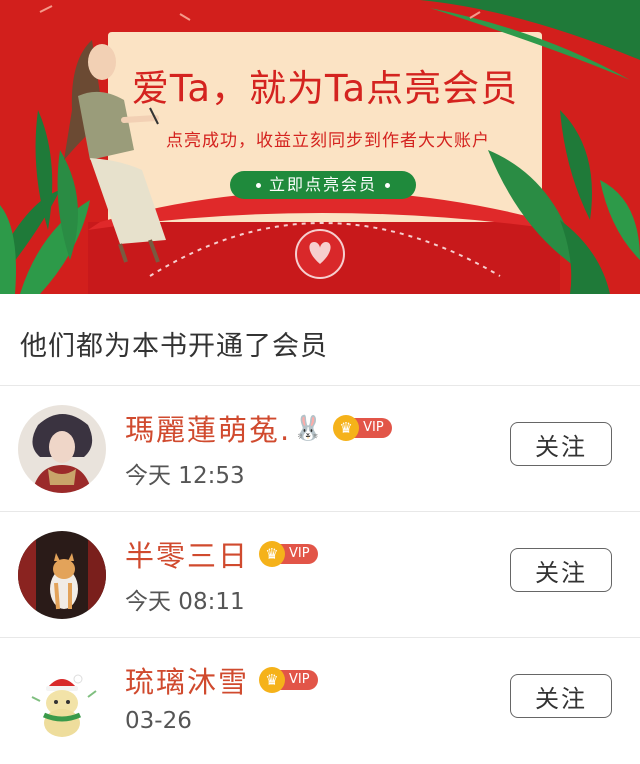 This screenshot has width=640, height=764. I want to click on member-name: 瑪麗蓮萌菟., so click(208, 428).